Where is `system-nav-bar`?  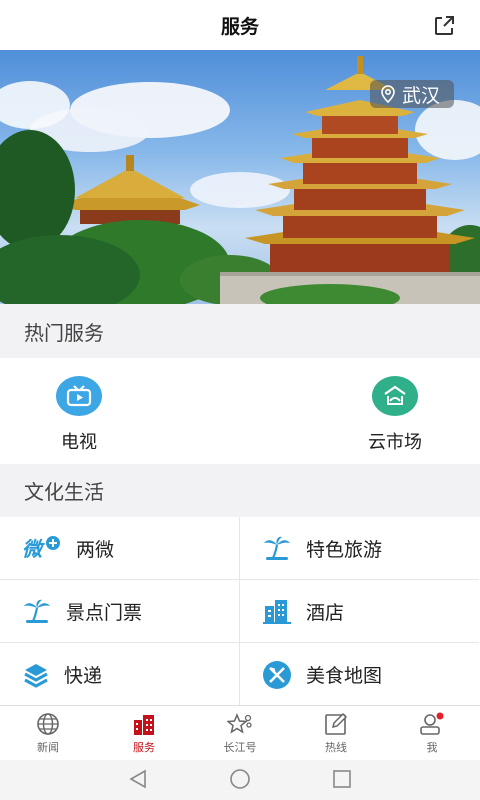
system-nav-bar is located at coordinates (240, 780).